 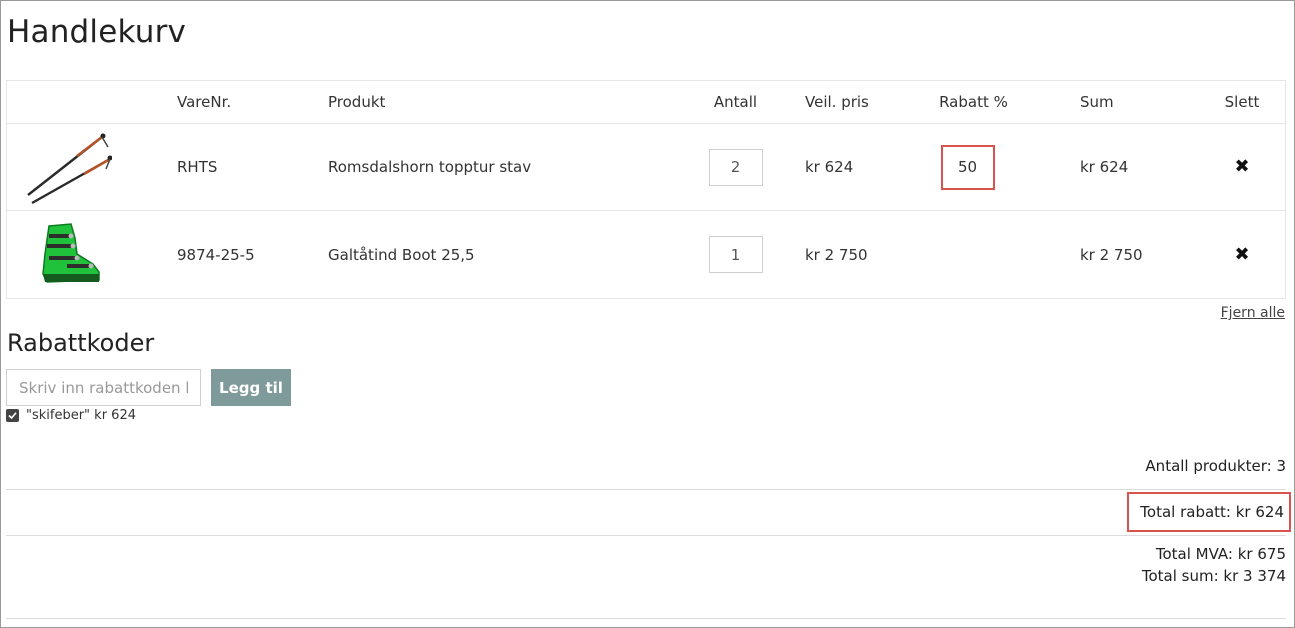 What do you see at coordinates (1209, 512) in the screenshot?
I see `total-discount: Total rabatt: kr 624` at bounding box center [1209, 512].